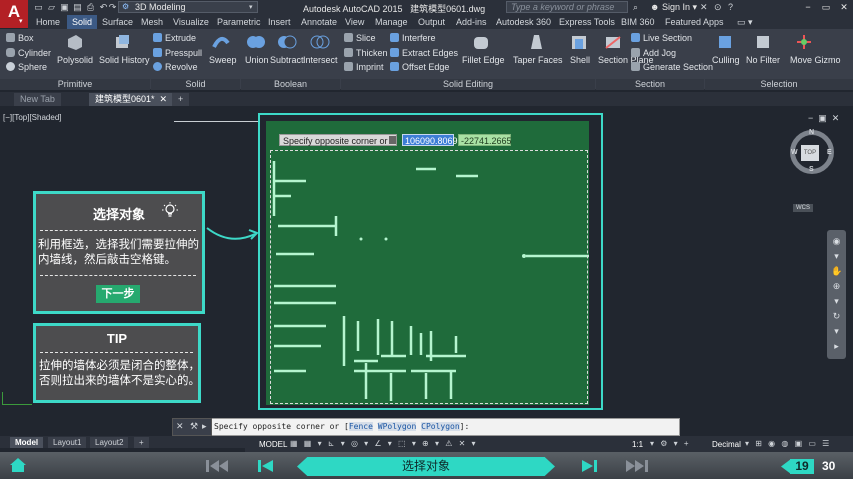 The height and width of the screenshot is (479, 853). What do you see at coordinates (117, 22) in the screenshot?
I see `tab-surface: Surface` at bounding box center [117, 22].